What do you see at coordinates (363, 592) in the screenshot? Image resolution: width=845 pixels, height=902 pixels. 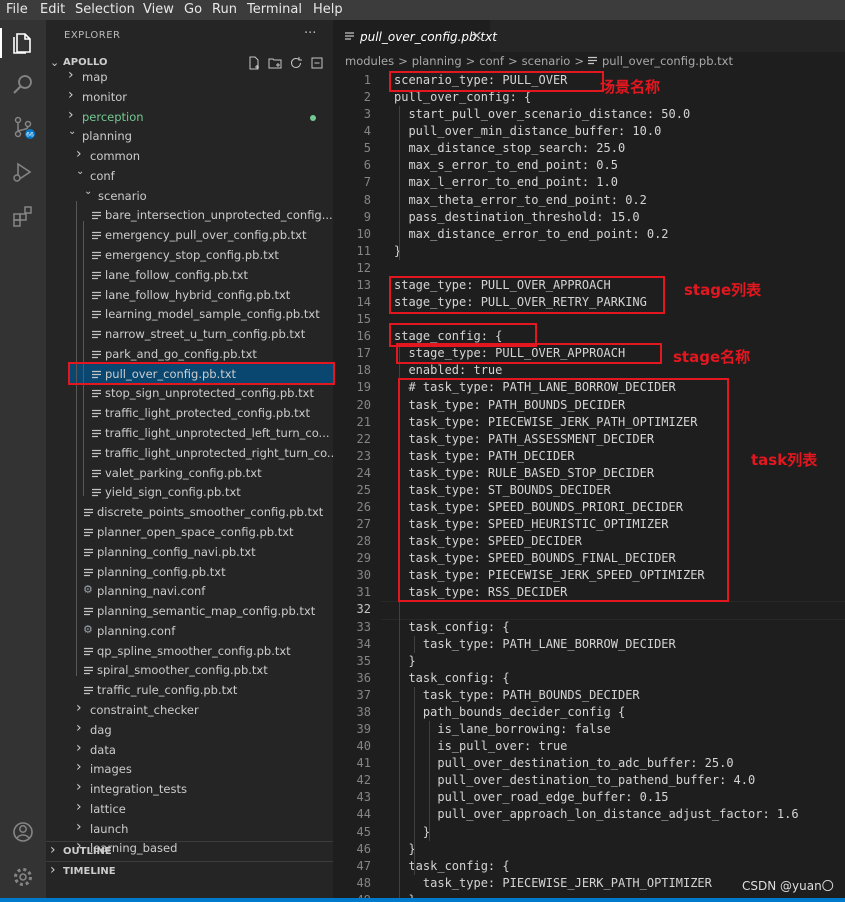 I see `line-number: 31` at bounding box center [363, 592].